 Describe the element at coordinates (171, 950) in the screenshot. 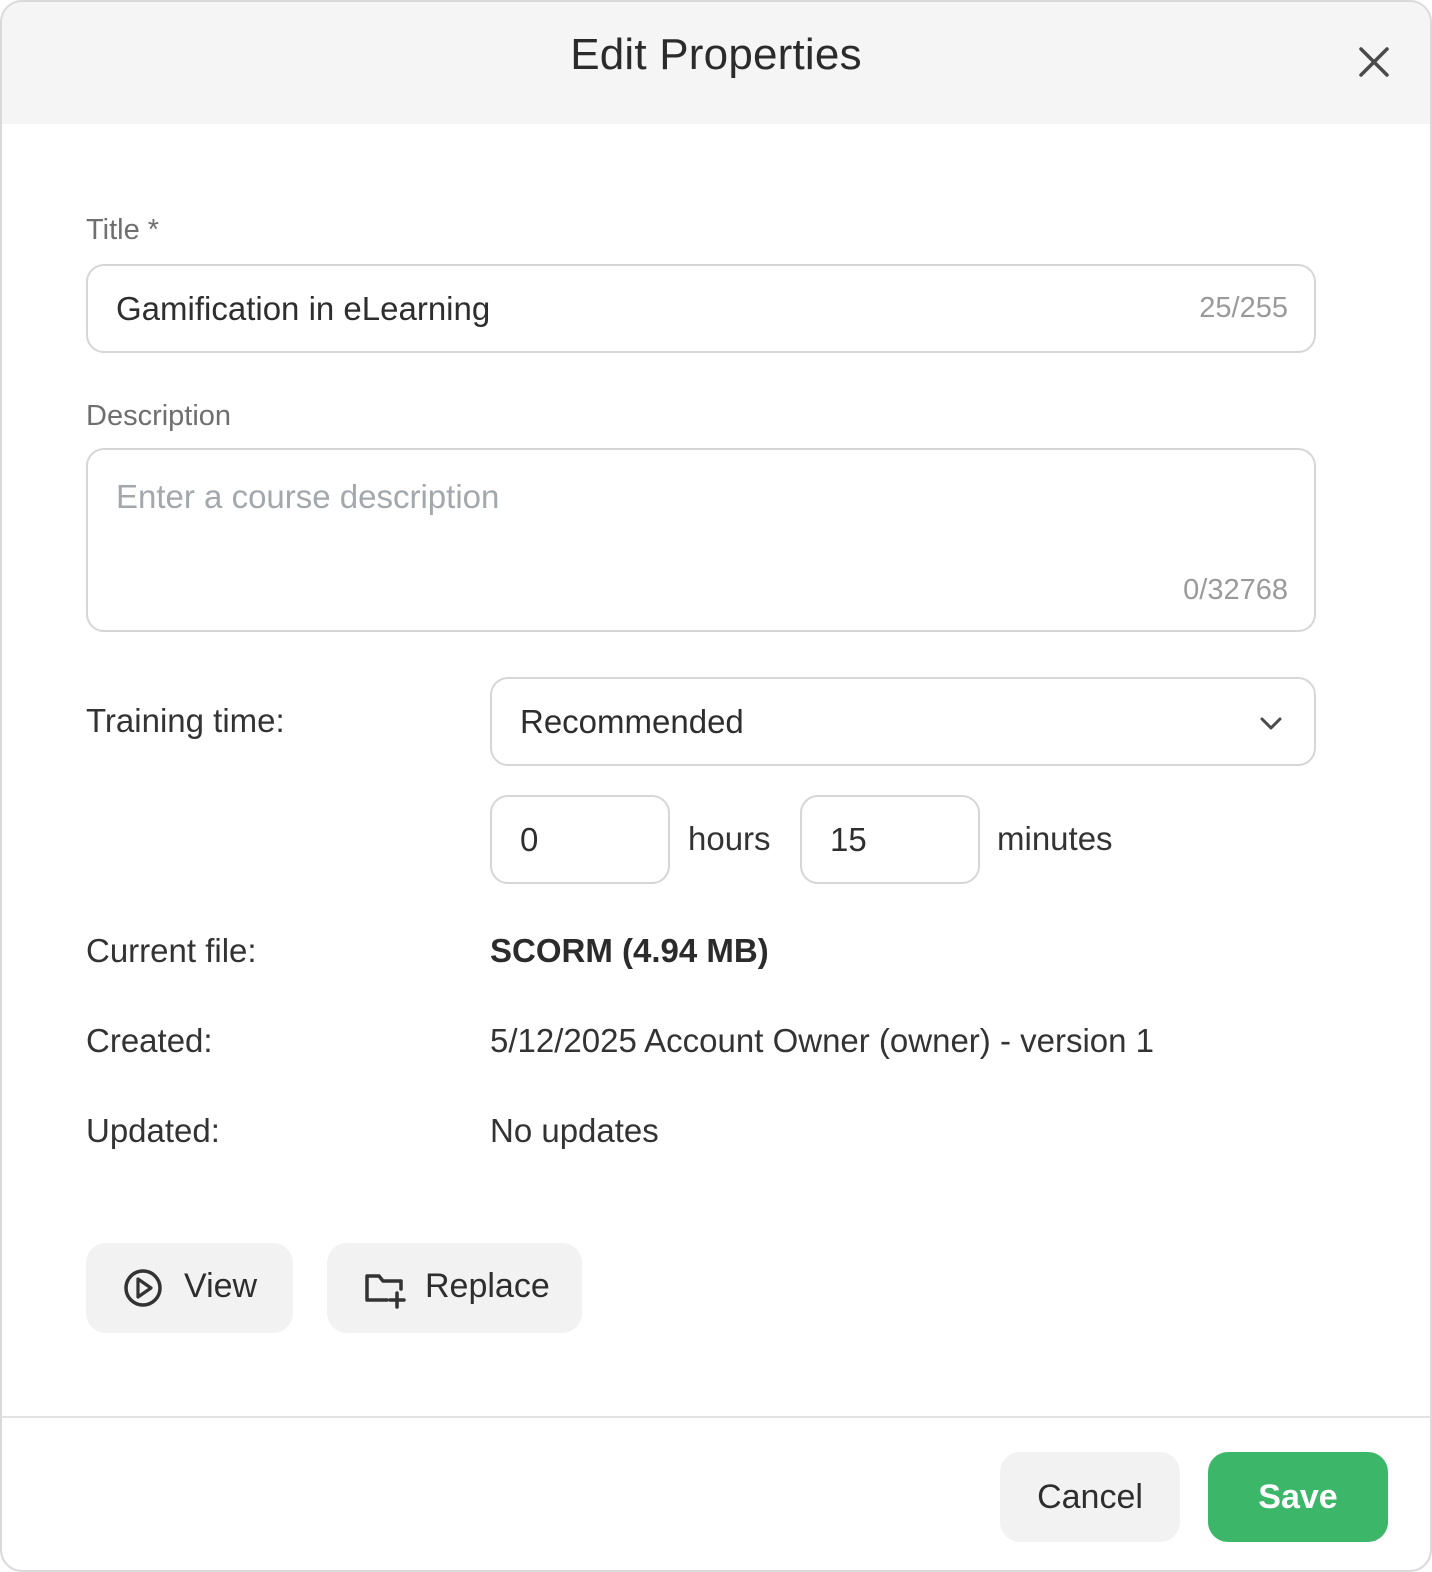

I see `current-file-label: Current file:` at that location.